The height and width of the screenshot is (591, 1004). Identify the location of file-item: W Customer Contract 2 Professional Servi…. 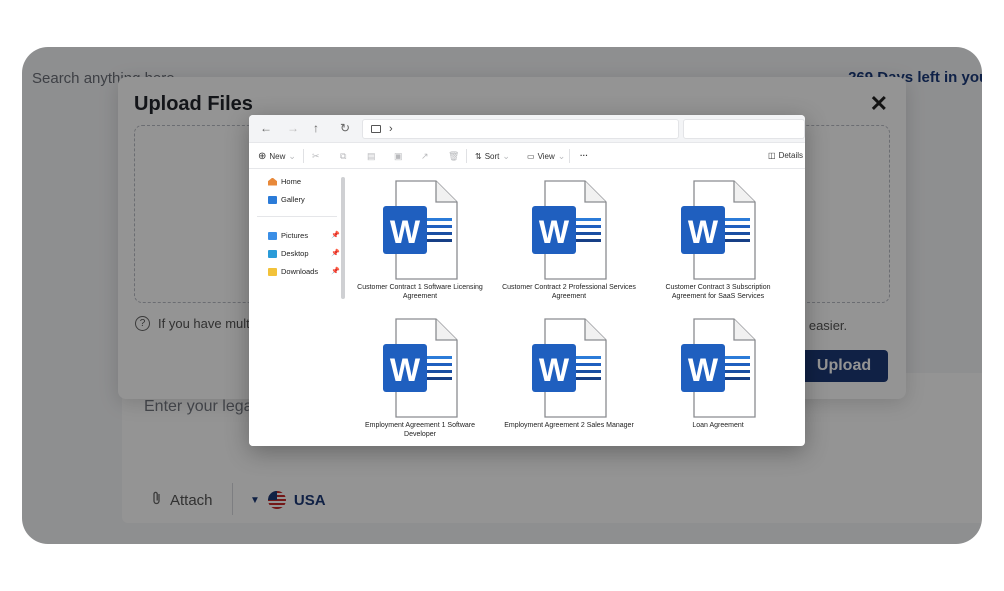
(569, 240).